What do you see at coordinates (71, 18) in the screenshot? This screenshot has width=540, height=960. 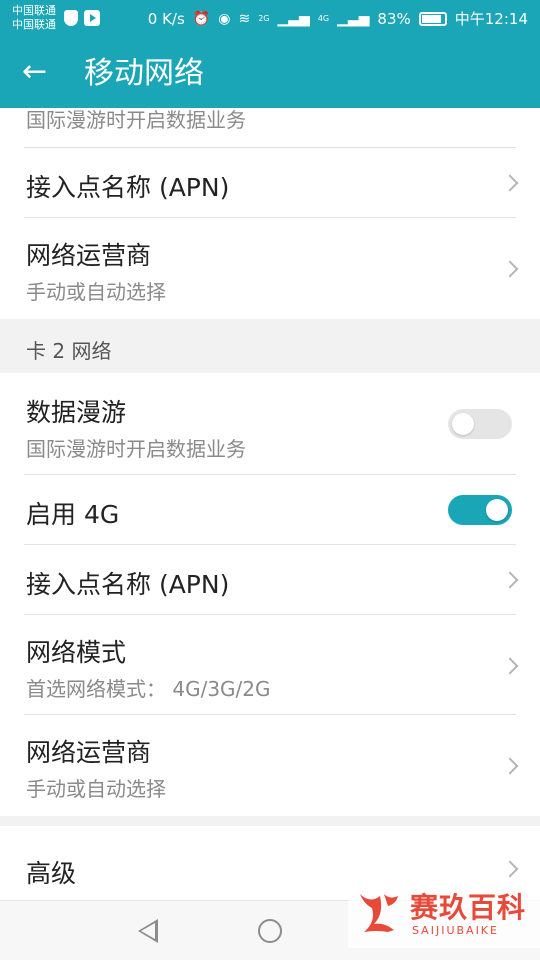 I see `shield-icon` at bounding box center [71, 18].